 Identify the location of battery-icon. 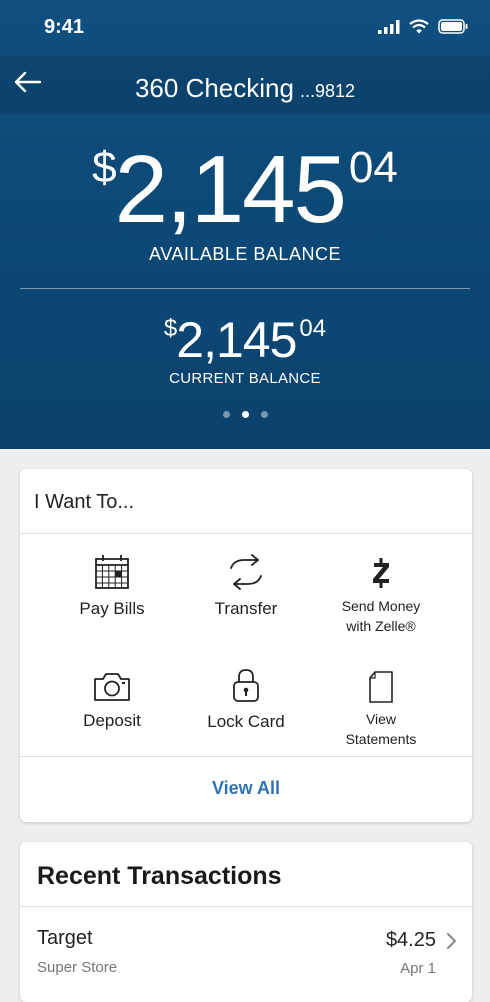
(453, 26).